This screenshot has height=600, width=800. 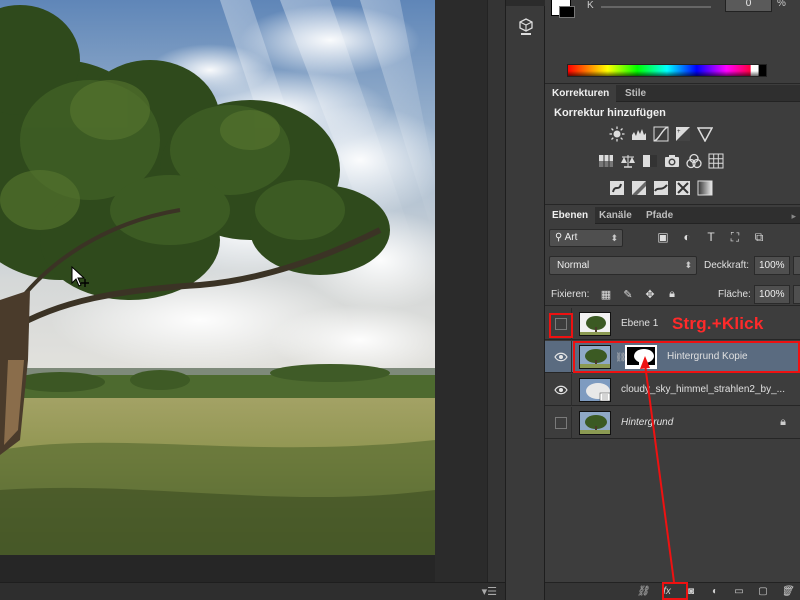 What do you see at coordinates (660, 187) in the screenshot?
I see `threshold-icon` at bounding box center [660, 187].